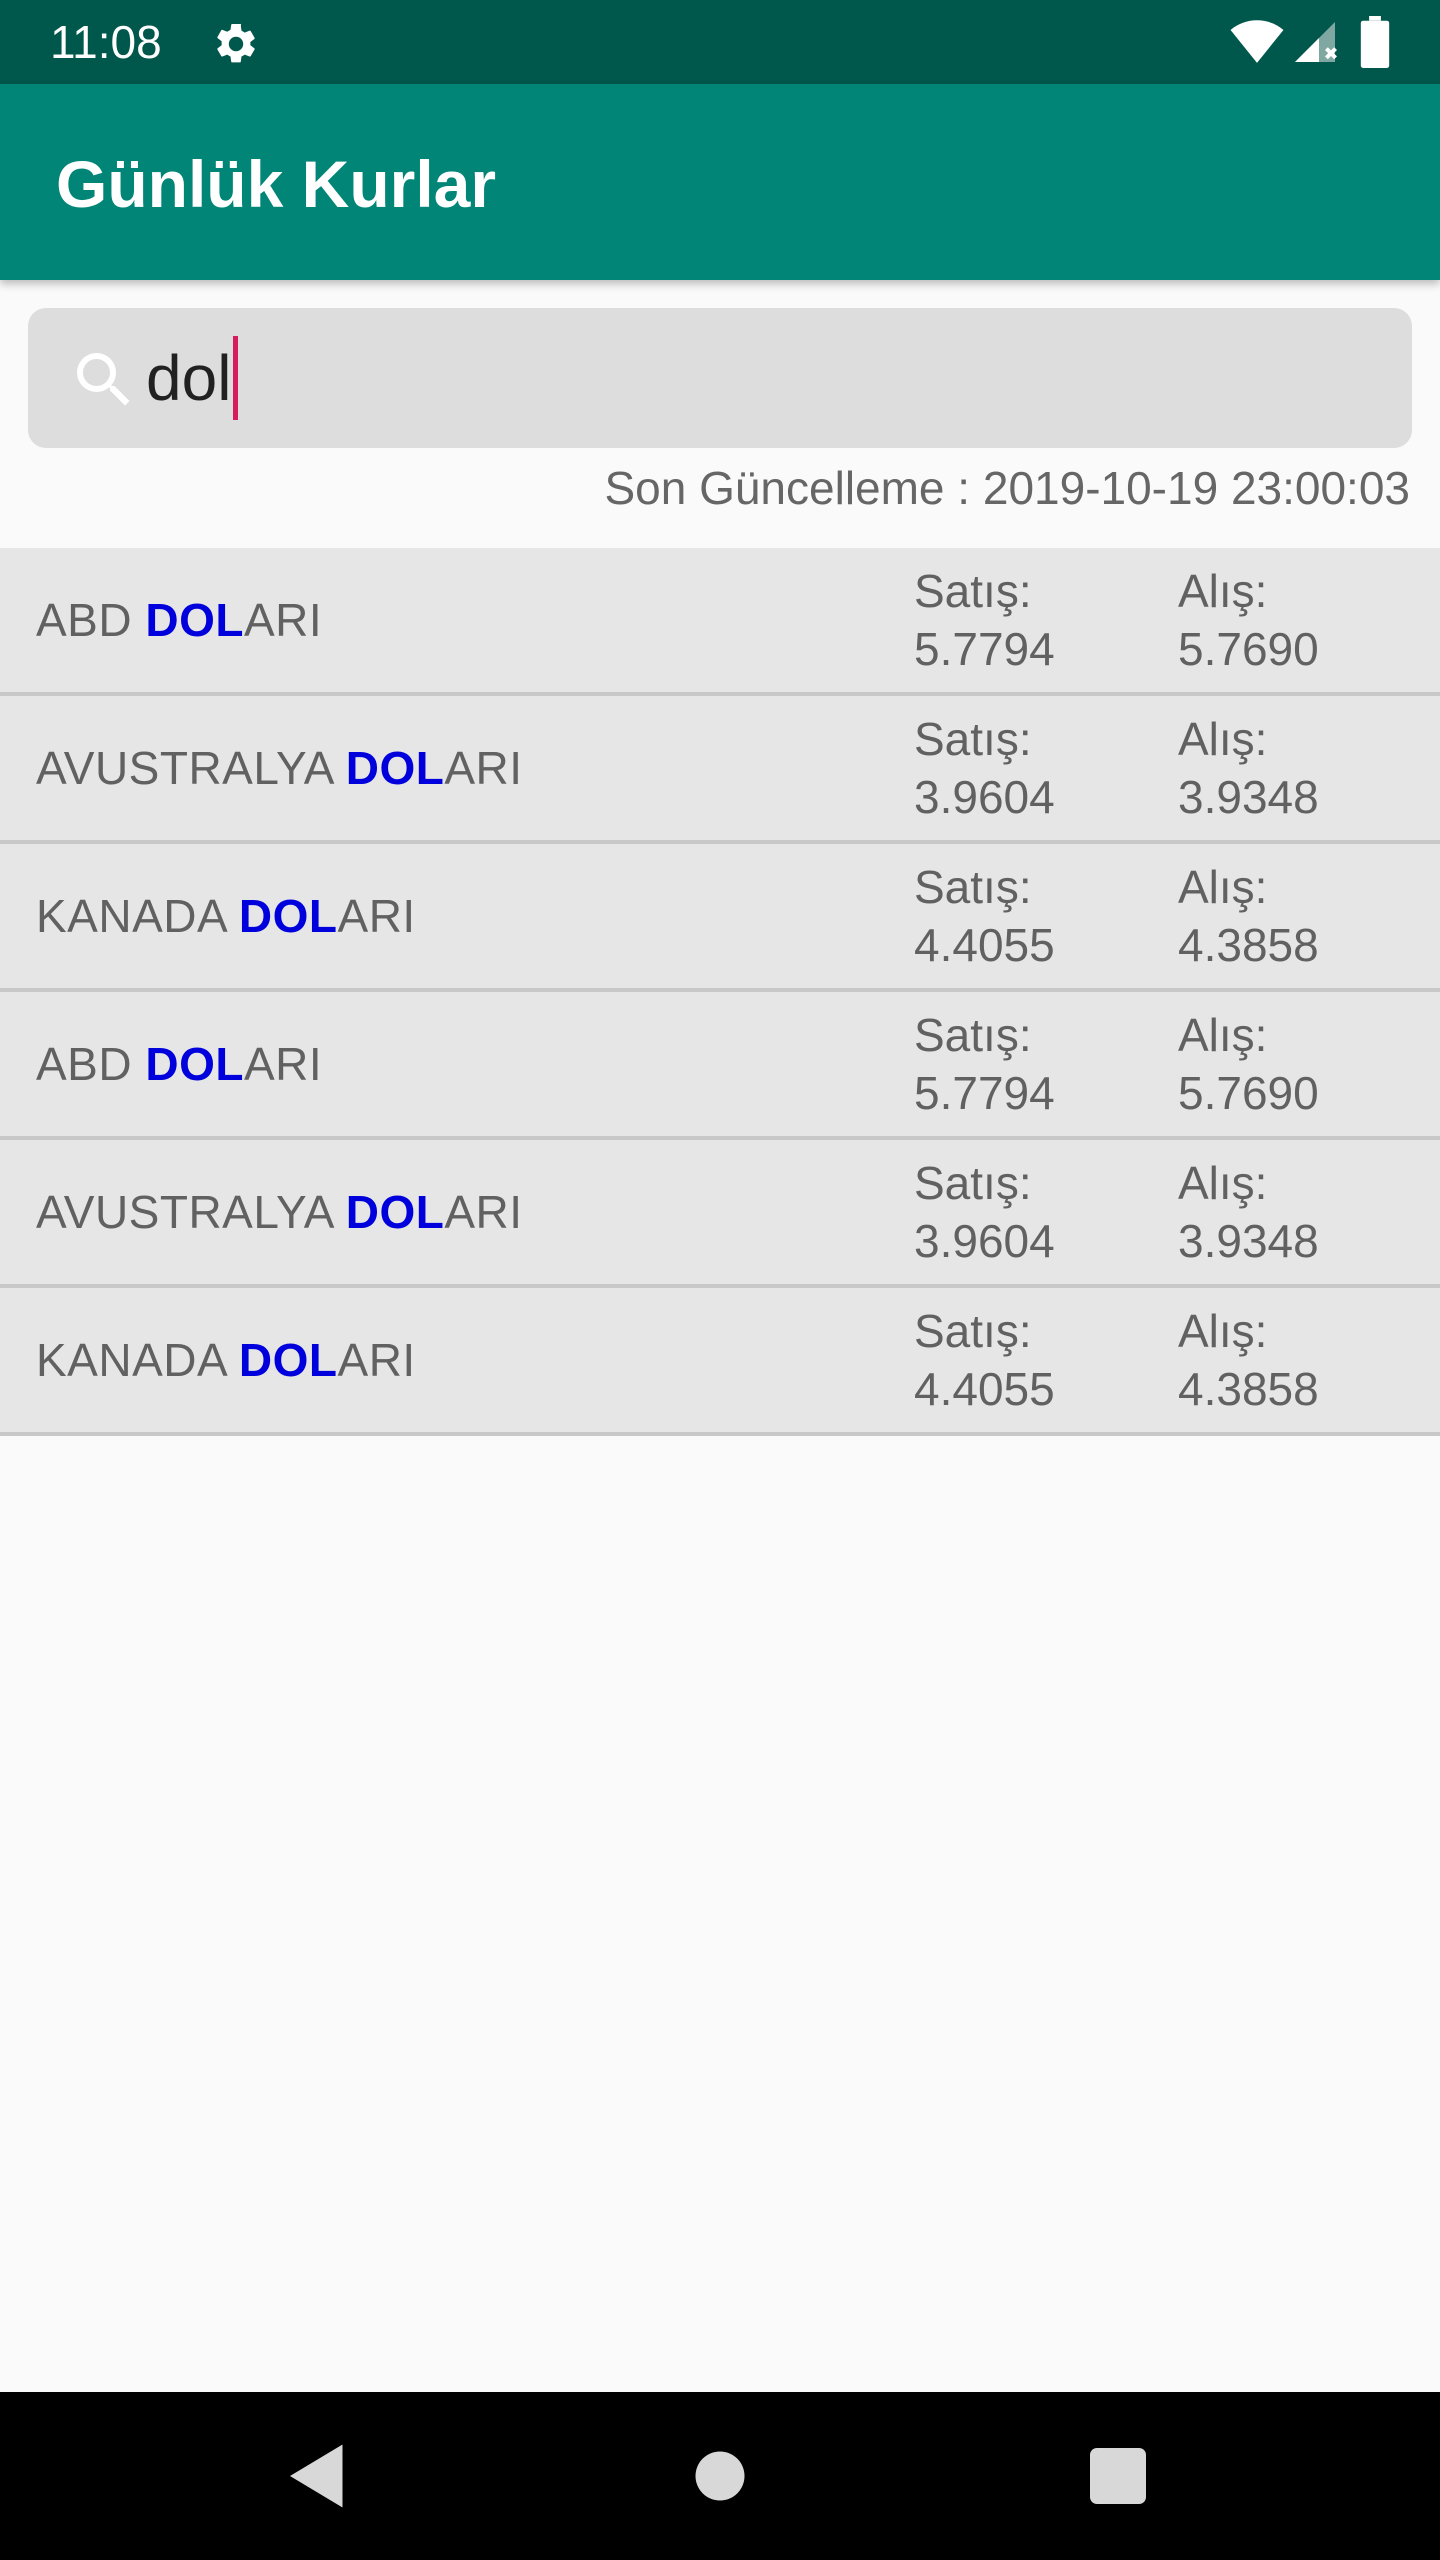 The height and width of the screenshot is (2560, 1440). Describe the element at coordinates (1007, 488) in the screenshot. I see `last-update-label: Son Güncelleme : 2019-10-19 23:00:03` at that location.